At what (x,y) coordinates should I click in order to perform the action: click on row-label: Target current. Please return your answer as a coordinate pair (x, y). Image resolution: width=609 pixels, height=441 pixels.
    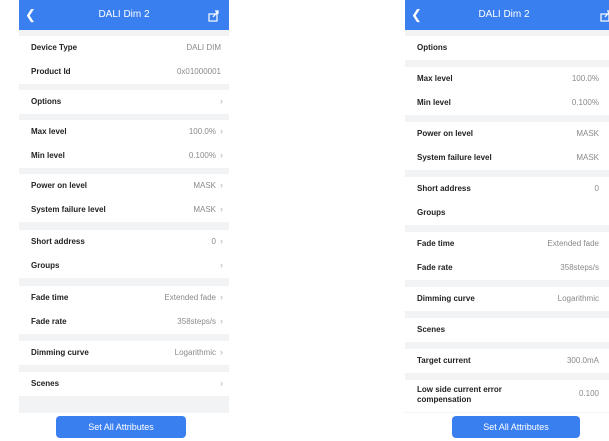
    Looking at the image, I should click on (444, 360).